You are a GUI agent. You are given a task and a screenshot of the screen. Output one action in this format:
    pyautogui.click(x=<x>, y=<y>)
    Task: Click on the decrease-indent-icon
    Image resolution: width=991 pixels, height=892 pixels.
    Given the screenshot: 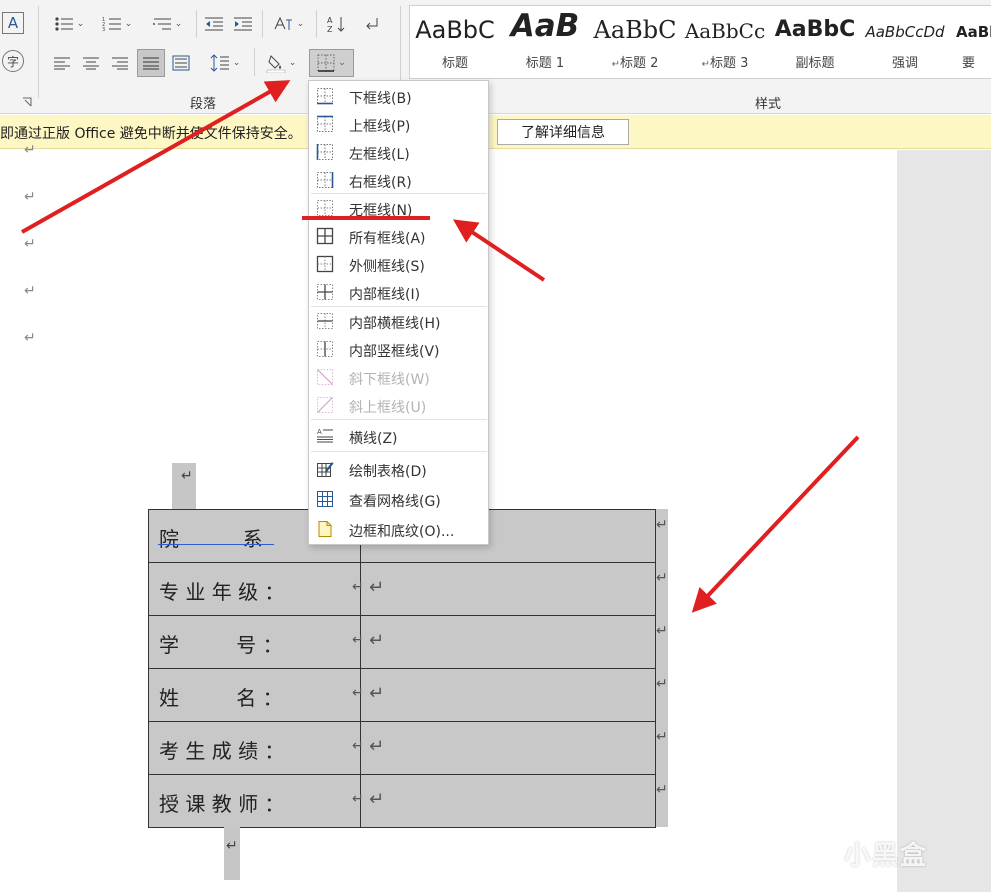 What is the action you would take?
    pyautogui.click(x=214, y=24)
    